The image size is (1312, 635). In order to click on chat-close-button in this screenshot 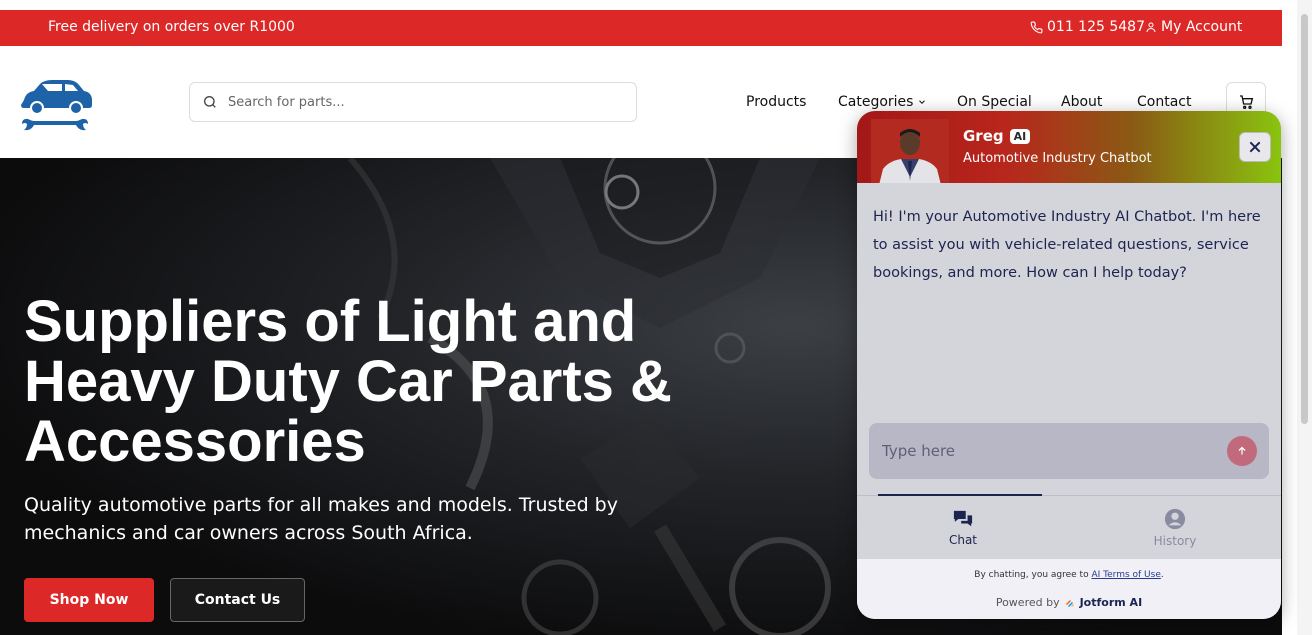, I will do `click(1255, 147)`.